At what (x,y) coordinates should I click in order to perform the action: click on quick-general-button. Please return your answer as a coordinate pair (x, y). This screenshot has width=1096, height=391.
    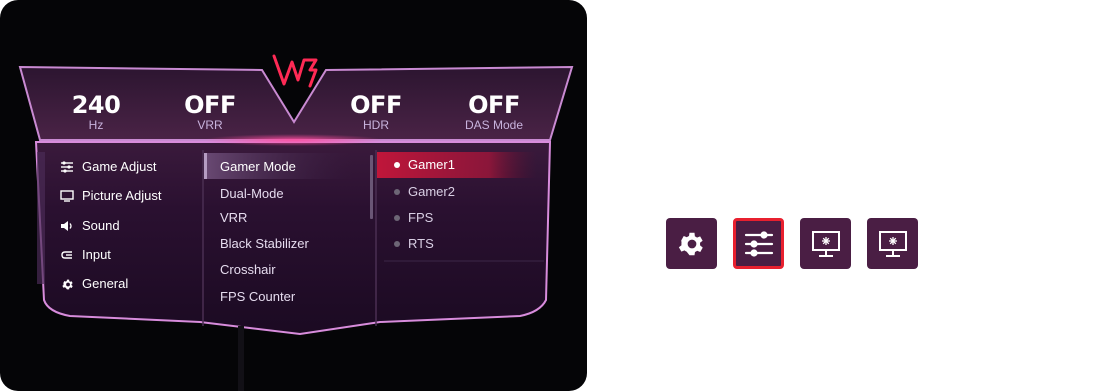
    Looking at the image, I should click on (691, 243).